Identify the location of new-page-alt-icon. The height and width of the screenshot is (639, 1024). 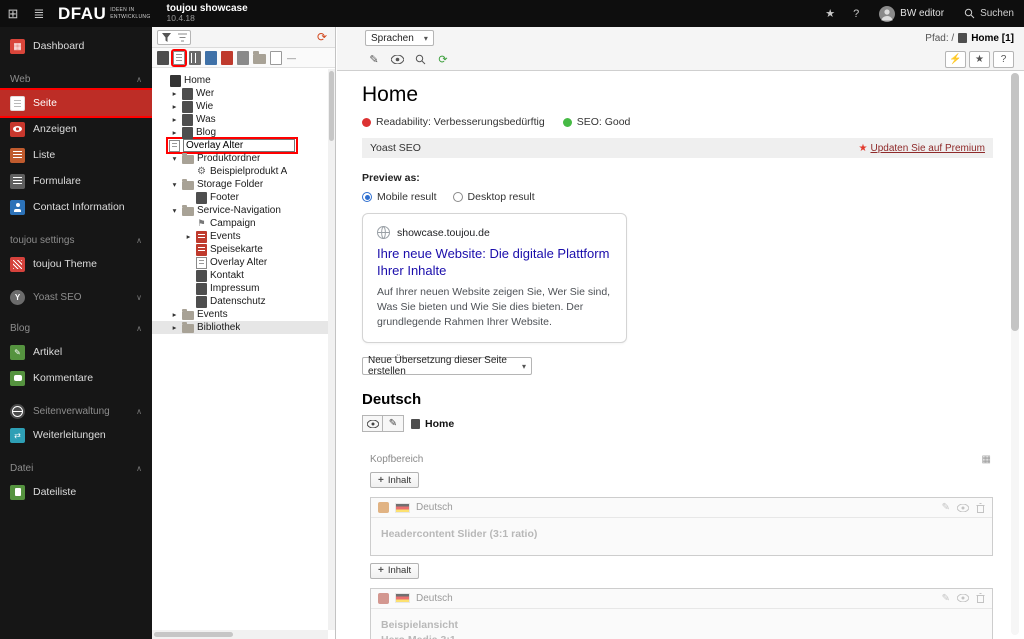
(179, 57).